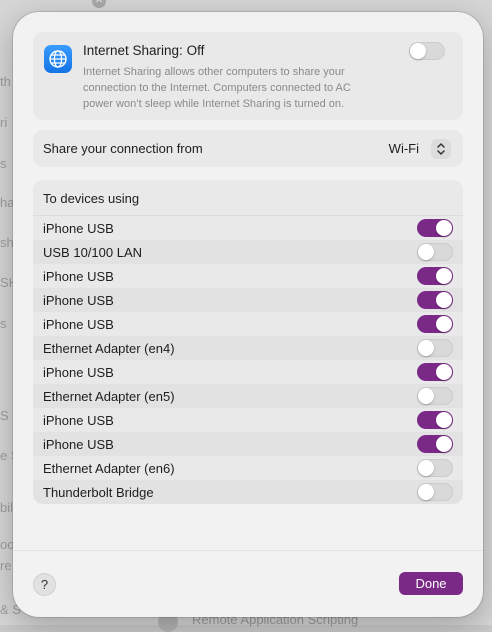 This screenshot has width=492, height=632. Describe the element at coordinates (248, 252) in the screenshot. I see `device-row: USB 10/100 LAN` at that location.